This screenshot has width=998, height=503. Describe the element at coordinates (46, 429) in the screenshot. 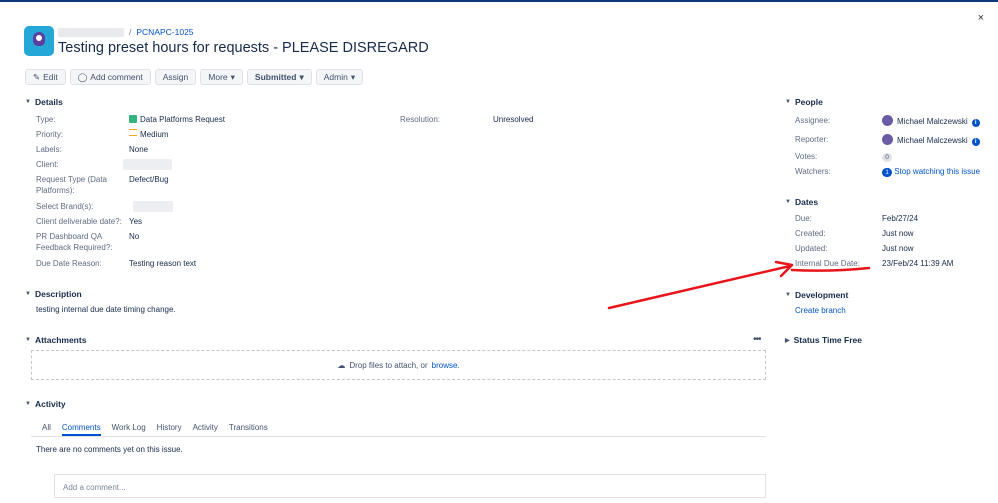

I see `tab-all: All` at that location.